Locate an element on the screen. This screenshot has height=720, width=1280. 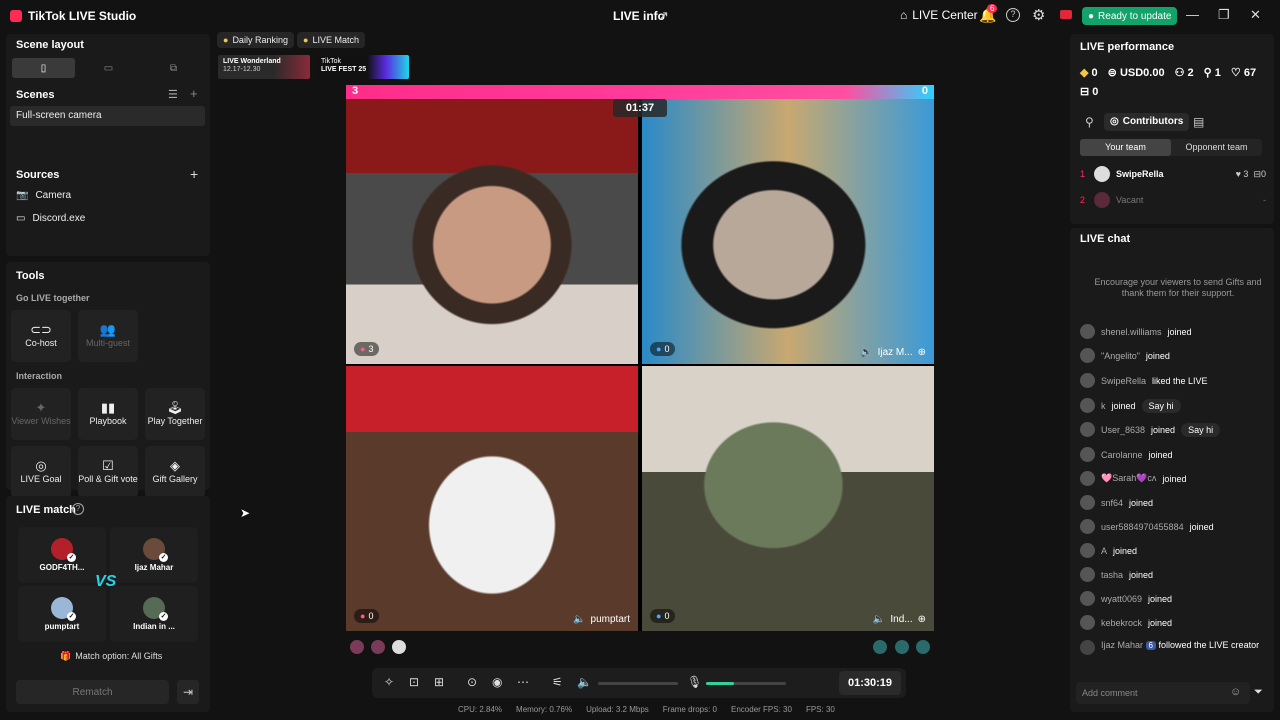
viewer-wishes-tool: ✦ Viewer Wishes is located at coordinates (41, 414).